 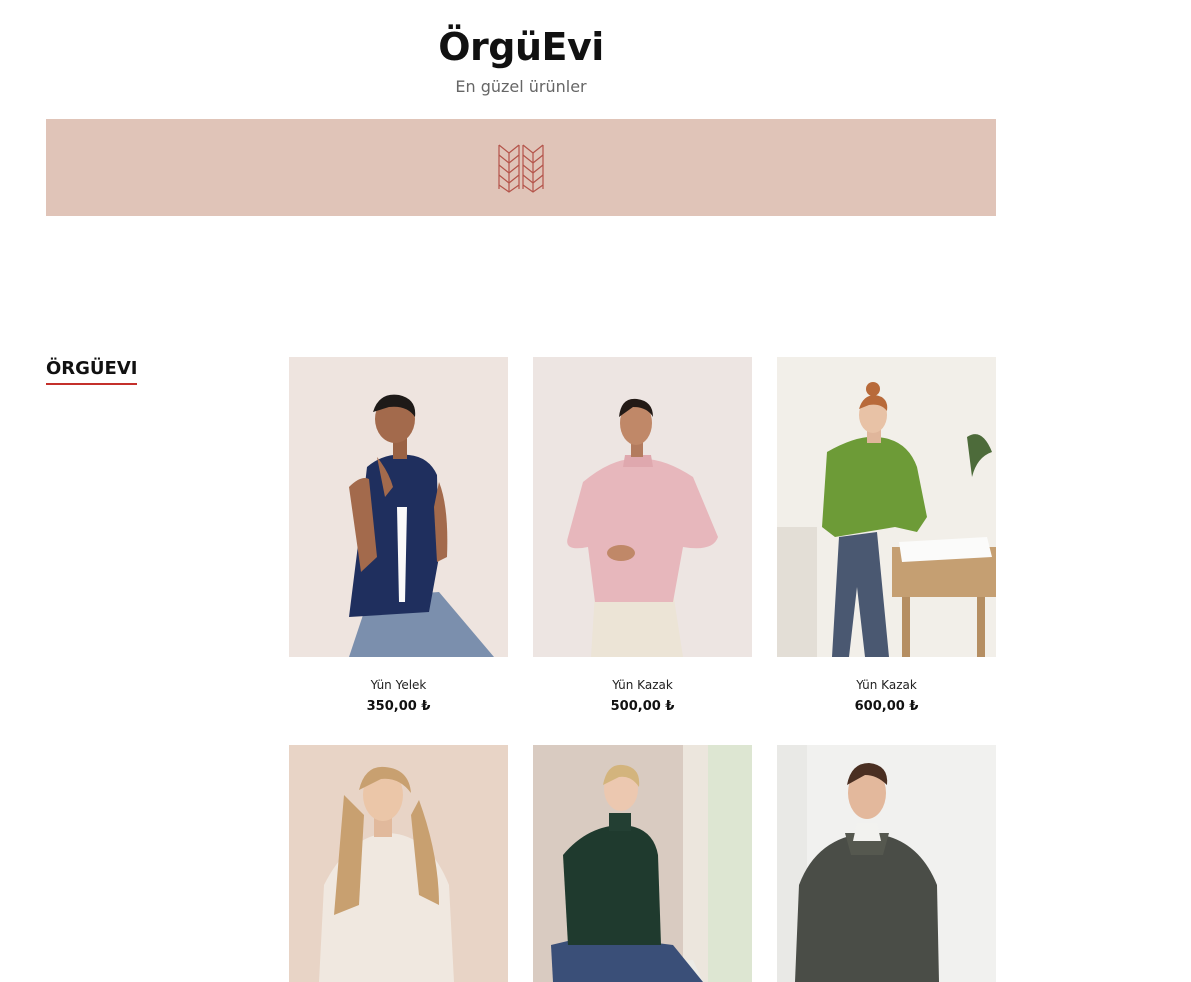 I want to click on site-header: ÖrgüEvi En güzel ürünler, so click(x=521, y=61).